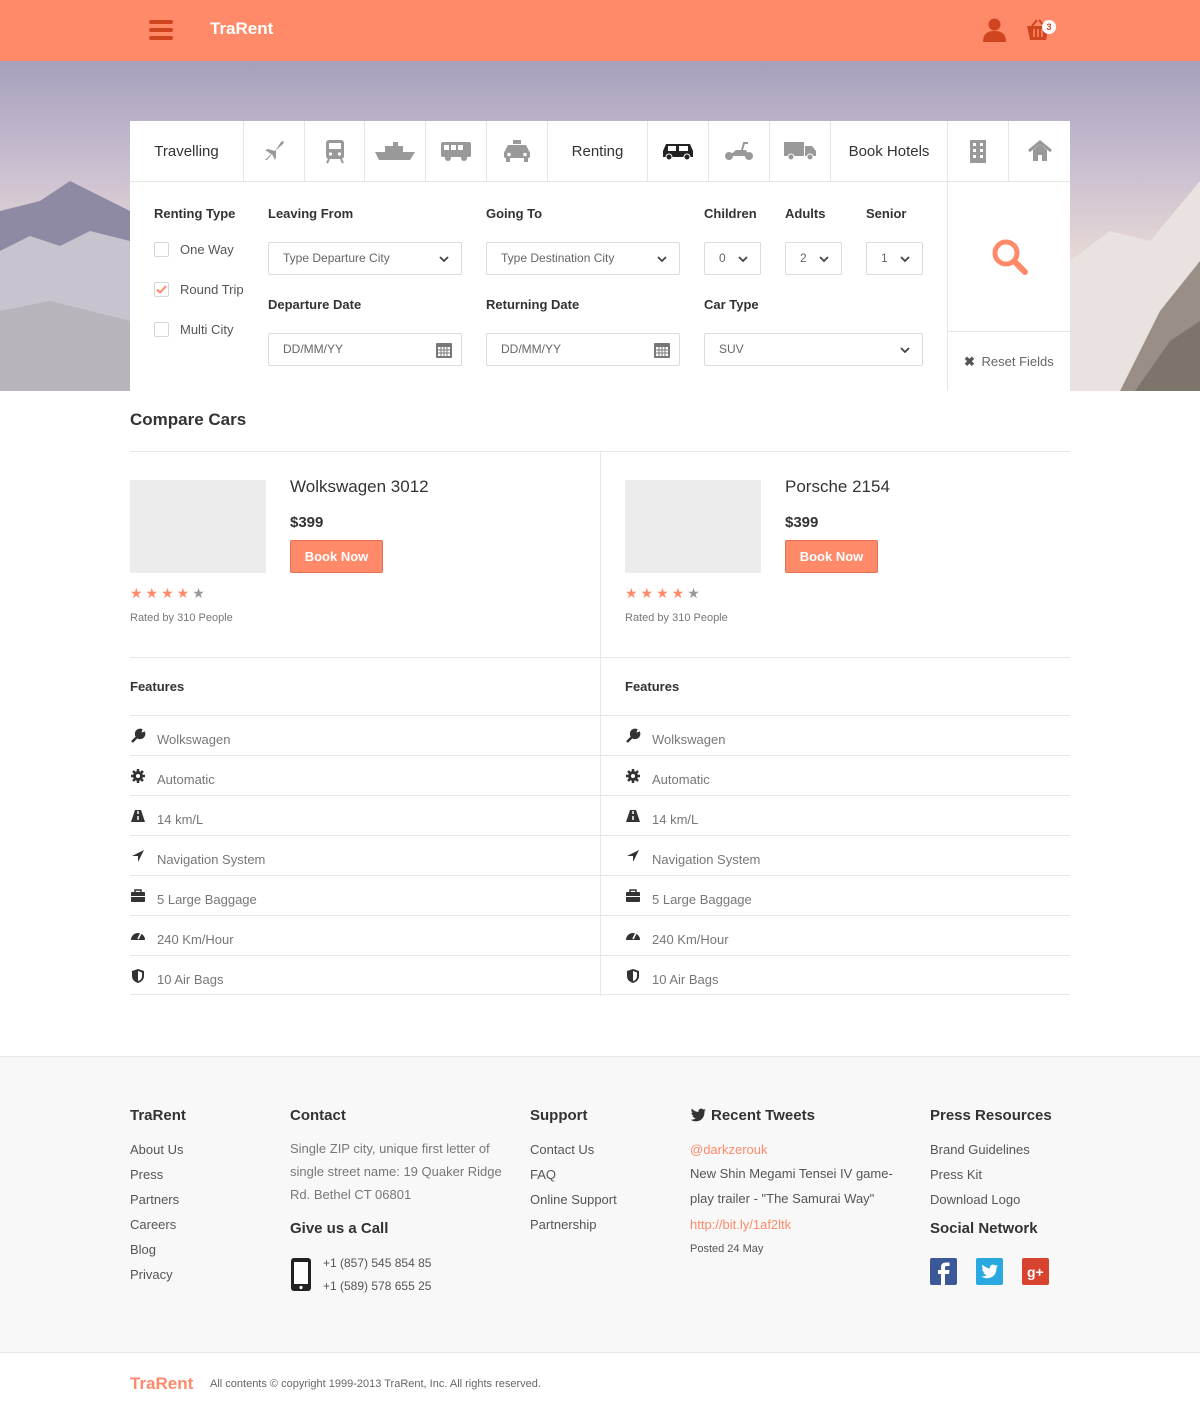 This screenshot has width=1200, height=1412. I want to click on scooter-icon, so click(739, 151).